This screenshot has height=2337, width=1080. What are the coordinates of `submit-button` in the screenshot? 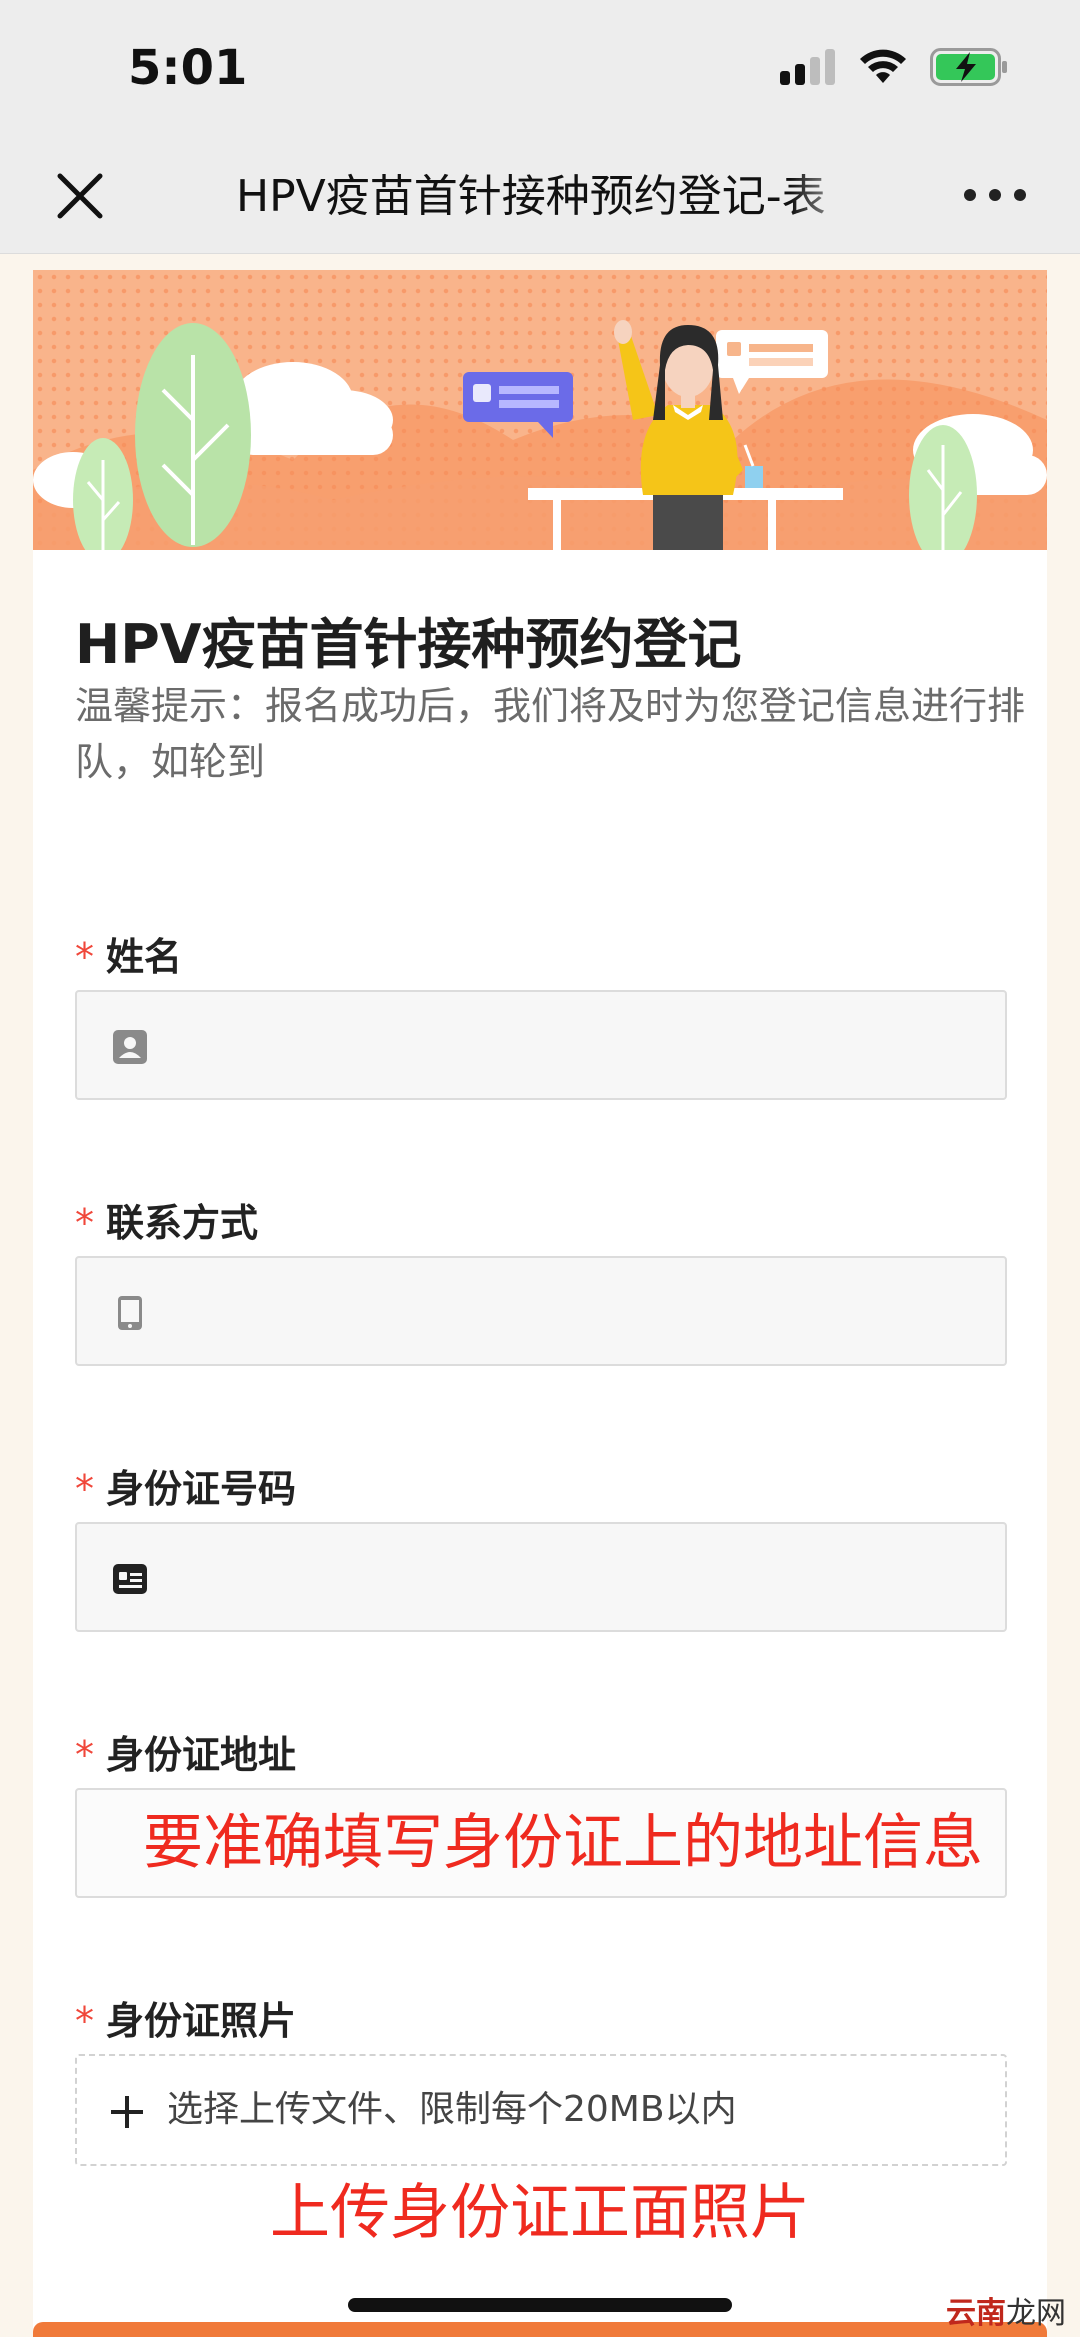 It's located at (540, 2329).